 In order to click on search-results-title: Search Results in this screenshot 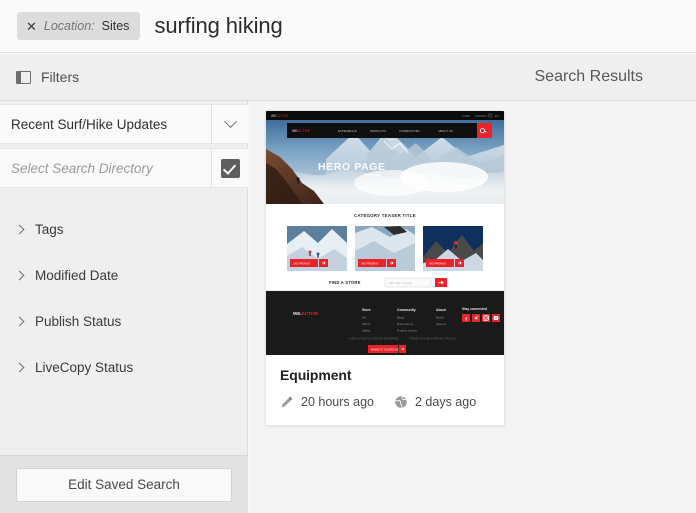, I will do `click(589, 76)`.